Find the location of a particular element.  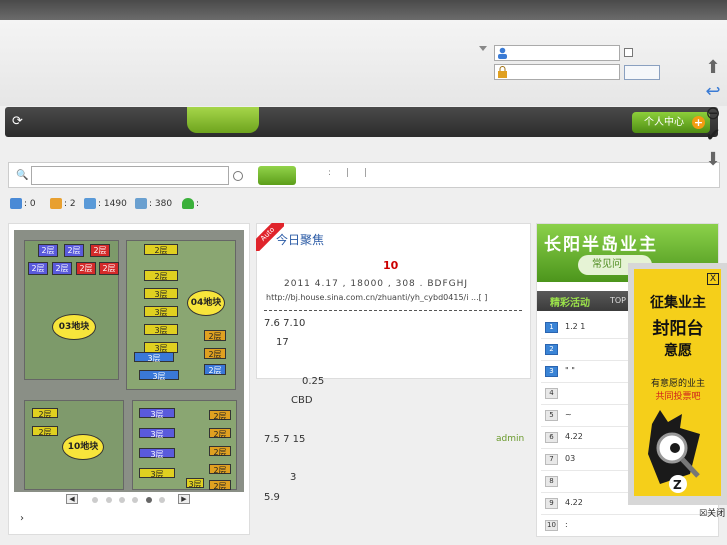

nav-item-active is located at coordinates (223, 120).